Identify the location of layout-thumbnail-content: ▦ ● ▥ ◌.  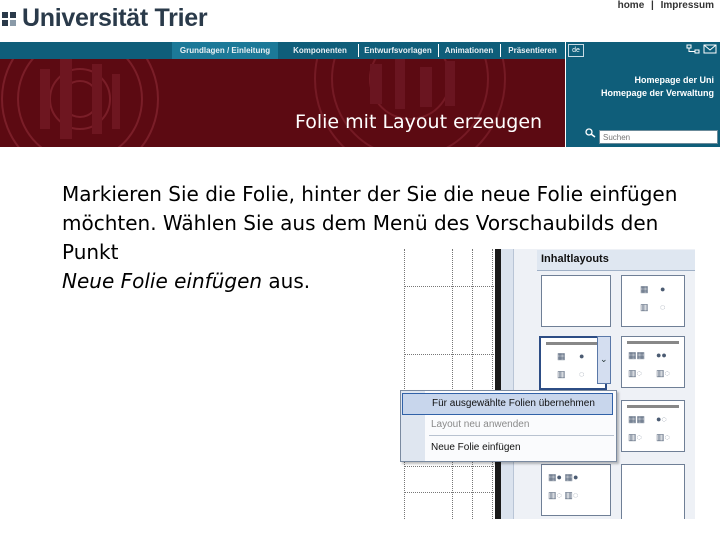
(653, 301).